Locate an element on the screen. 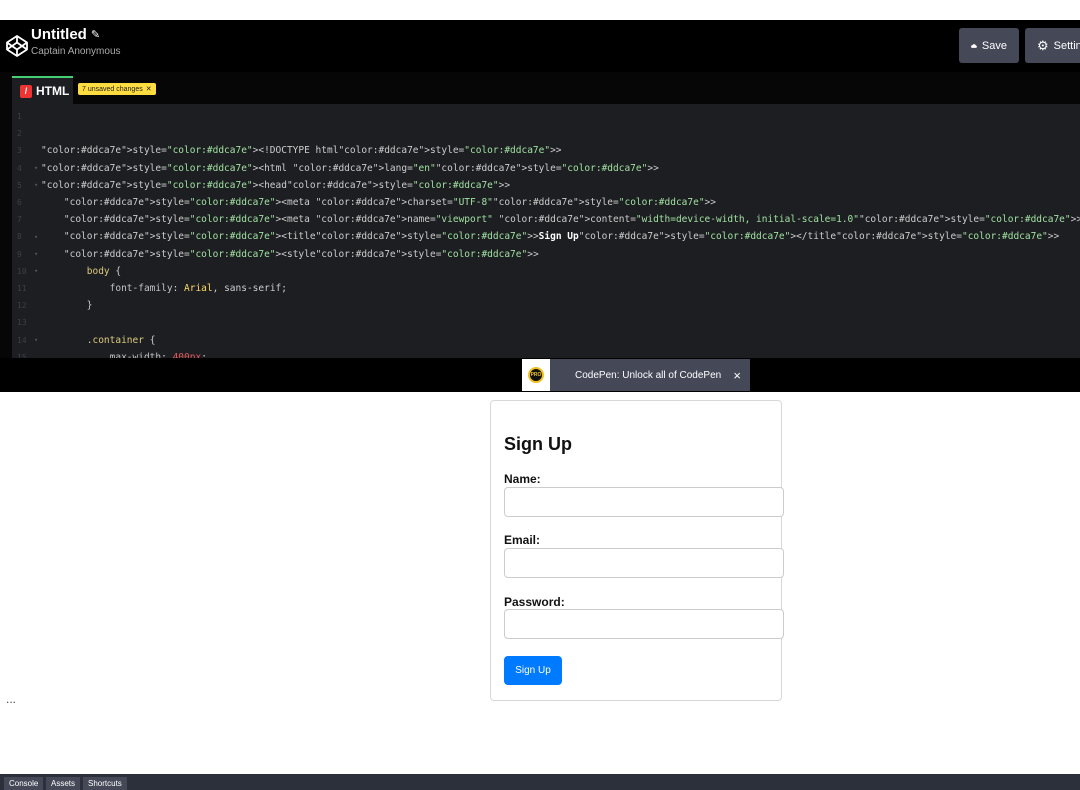 The height and width of the screenshot is (790, 1080). code-line: 13 is located at coordinates (546, 322).